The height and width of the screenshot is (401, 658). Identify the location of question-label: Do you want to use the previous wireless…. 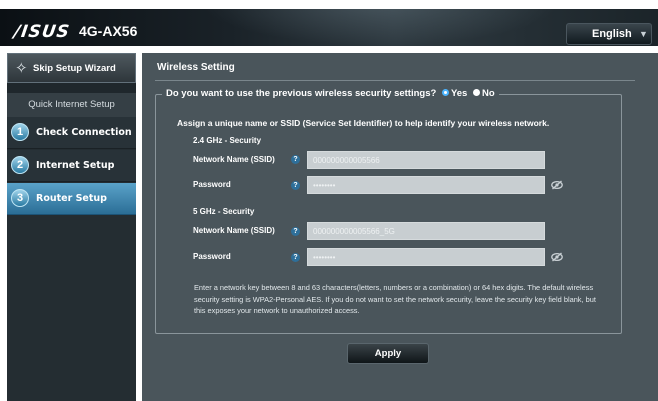
(301, 93).